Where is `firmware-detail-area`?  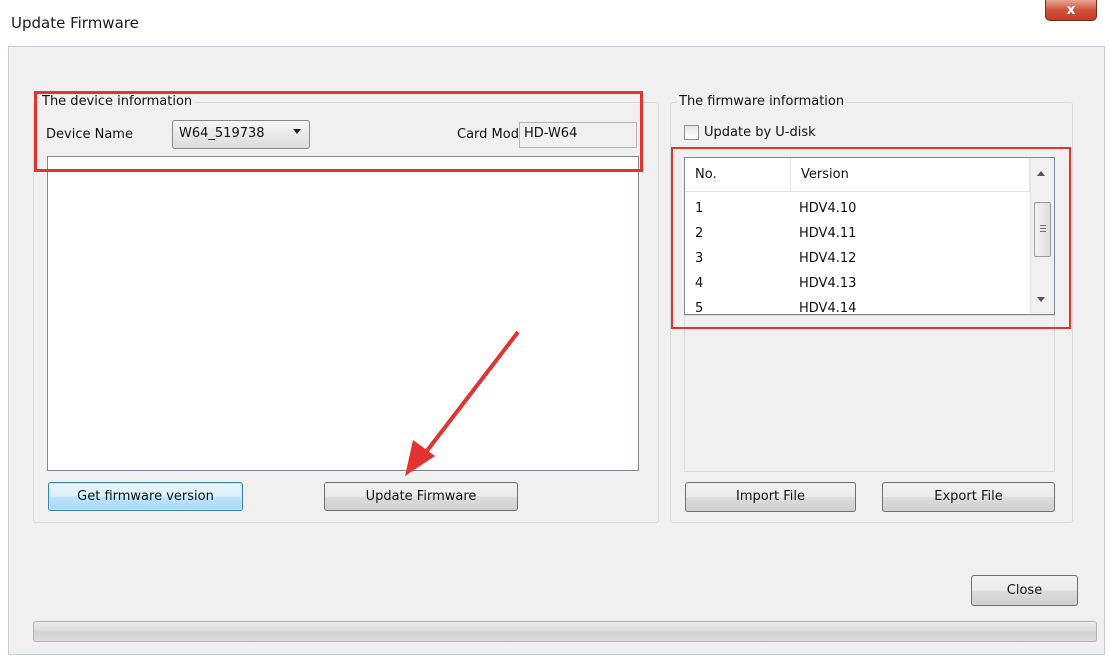
firmware-detail-area is located at coordinates (869, 393).